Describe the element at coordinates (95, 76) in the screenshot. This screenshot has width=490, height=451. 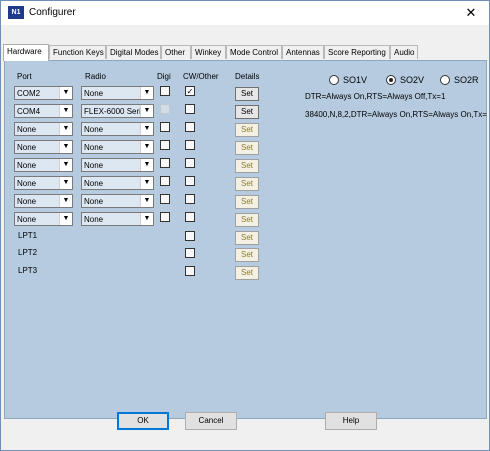
I see `radio-header: Radio` at that location.